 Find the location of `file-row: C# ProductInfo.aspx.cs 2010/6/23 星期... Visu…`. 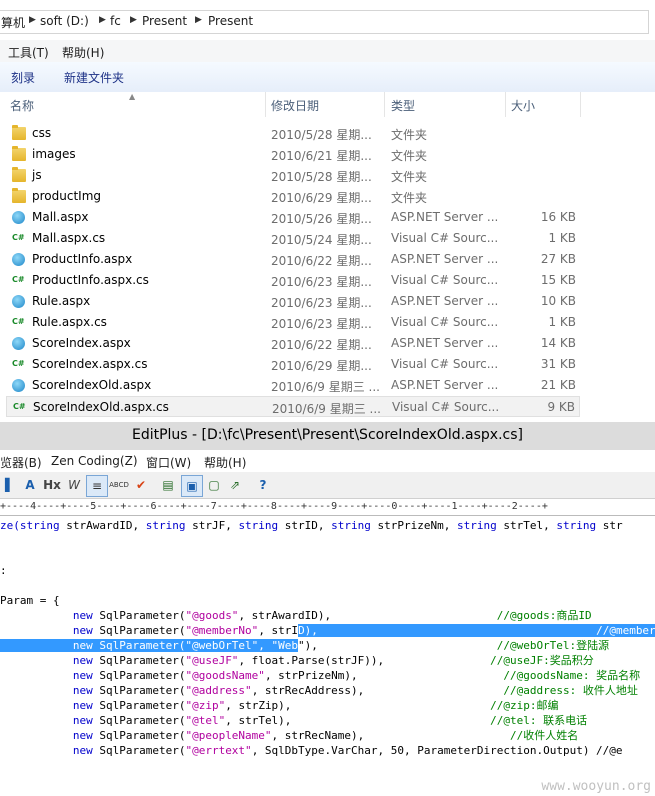

file-row: C# ProductInfo.aspx.cs 2010/6/23 星期... Visu… is located at coordinates (293, 280).